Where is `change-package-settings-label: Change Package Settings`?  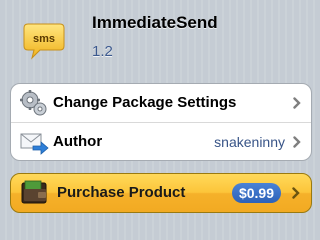
change-package-settings-label: Change Package Settings is located at coordinates (145, 102).